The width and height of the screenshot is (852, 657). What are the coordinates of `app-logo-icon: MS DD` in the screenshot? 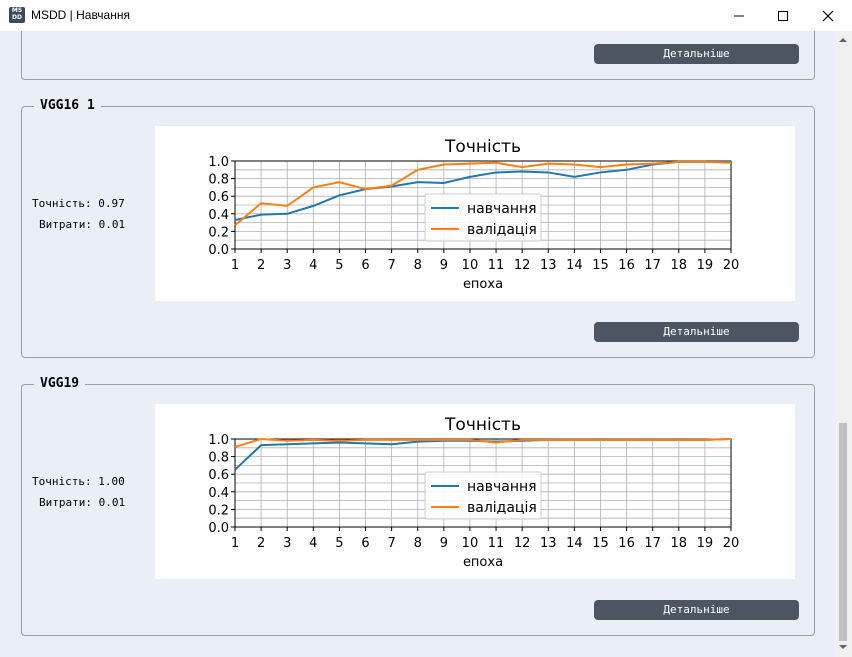 It's located at (17, 15).